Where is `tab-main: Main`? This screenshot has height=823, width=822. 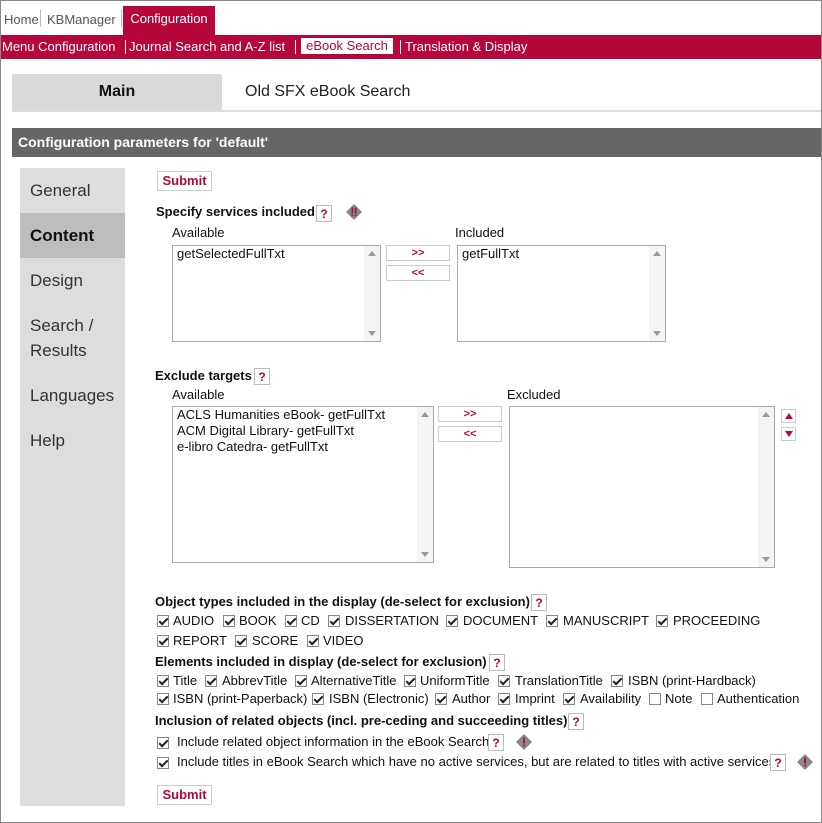 tab-main: Main is located at coordinates (117, 92).